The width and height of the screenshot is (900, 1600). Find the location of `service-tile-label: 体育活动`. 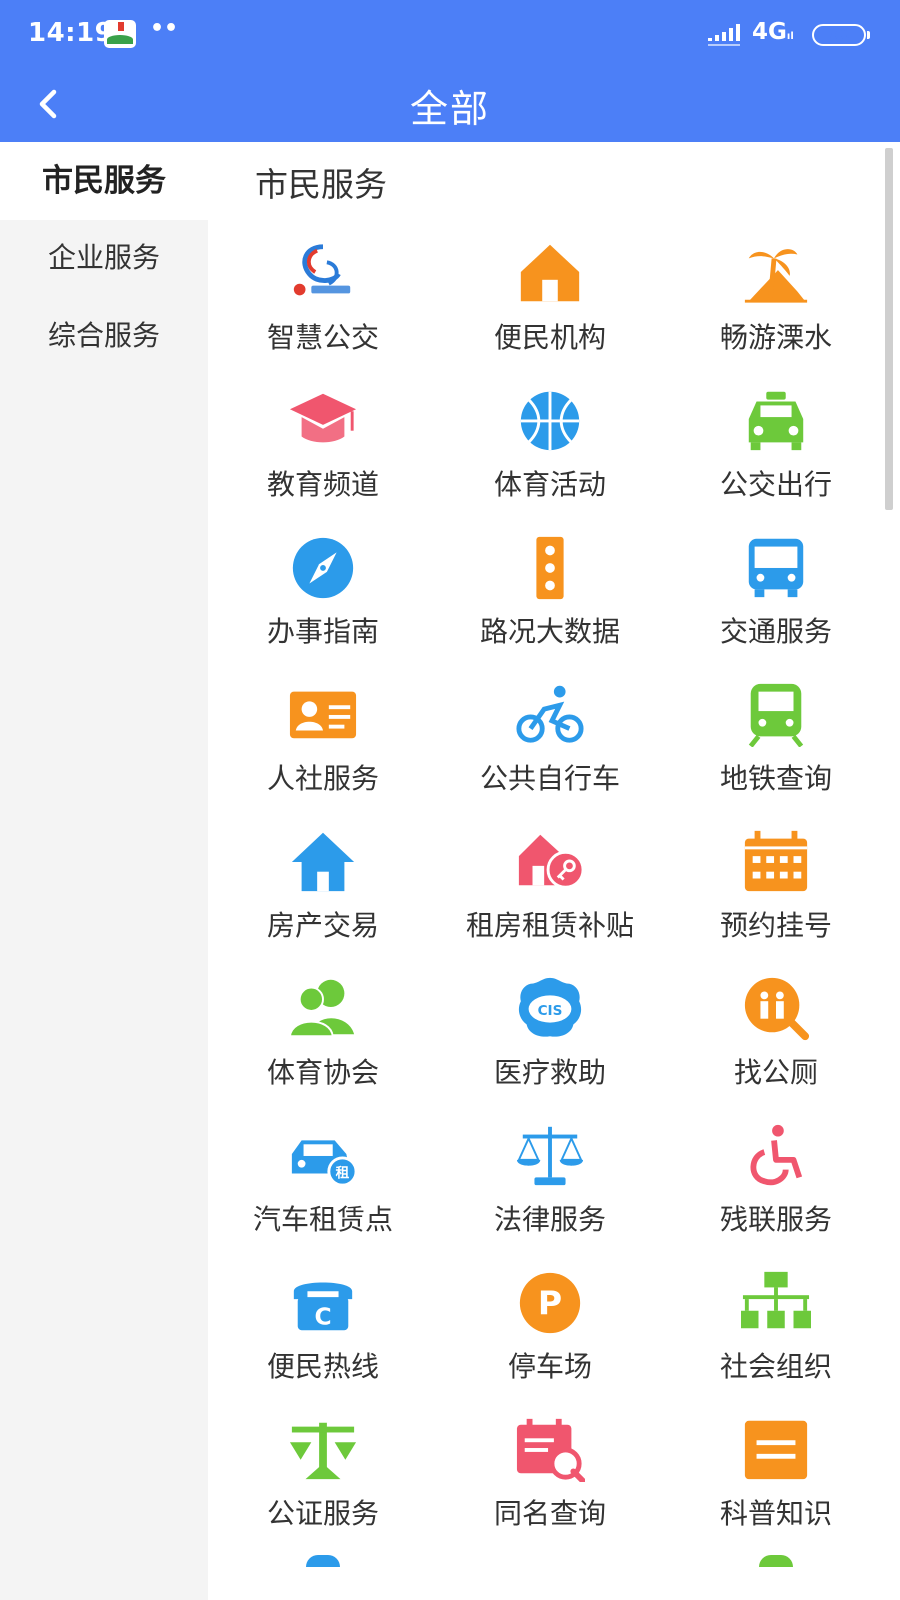

service-tile-label: 体育活动 is located at coordinates (549, 484).